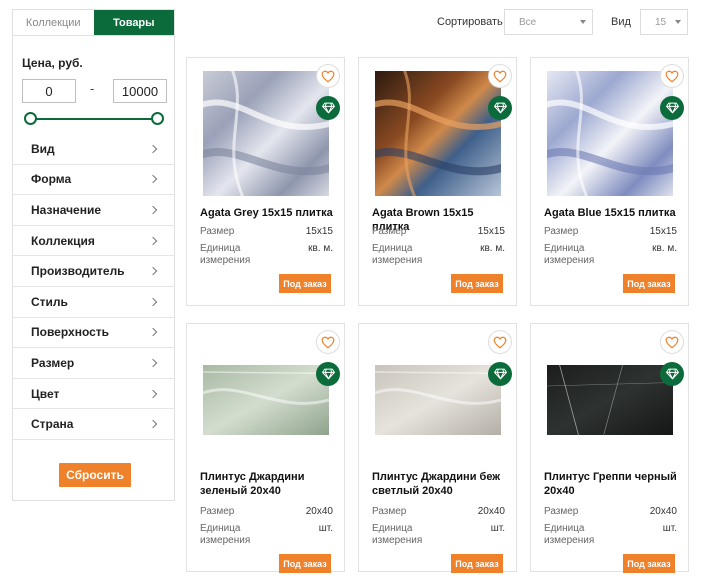  I want to click on filter-item-label: Цвет, so click(45, 393).